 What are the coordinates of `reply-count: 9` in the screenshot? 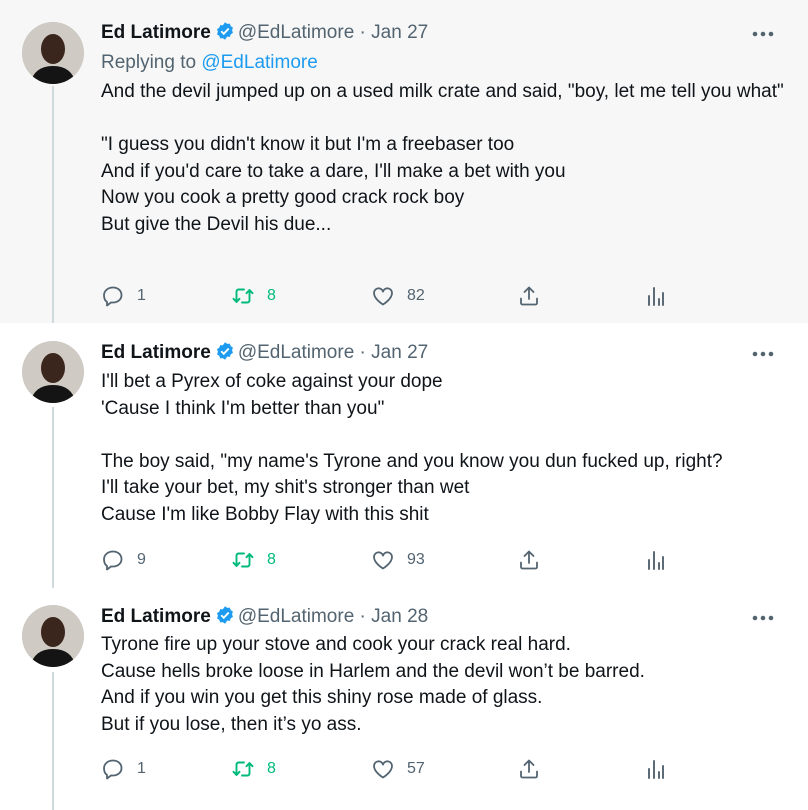 It's located at (141, 559).